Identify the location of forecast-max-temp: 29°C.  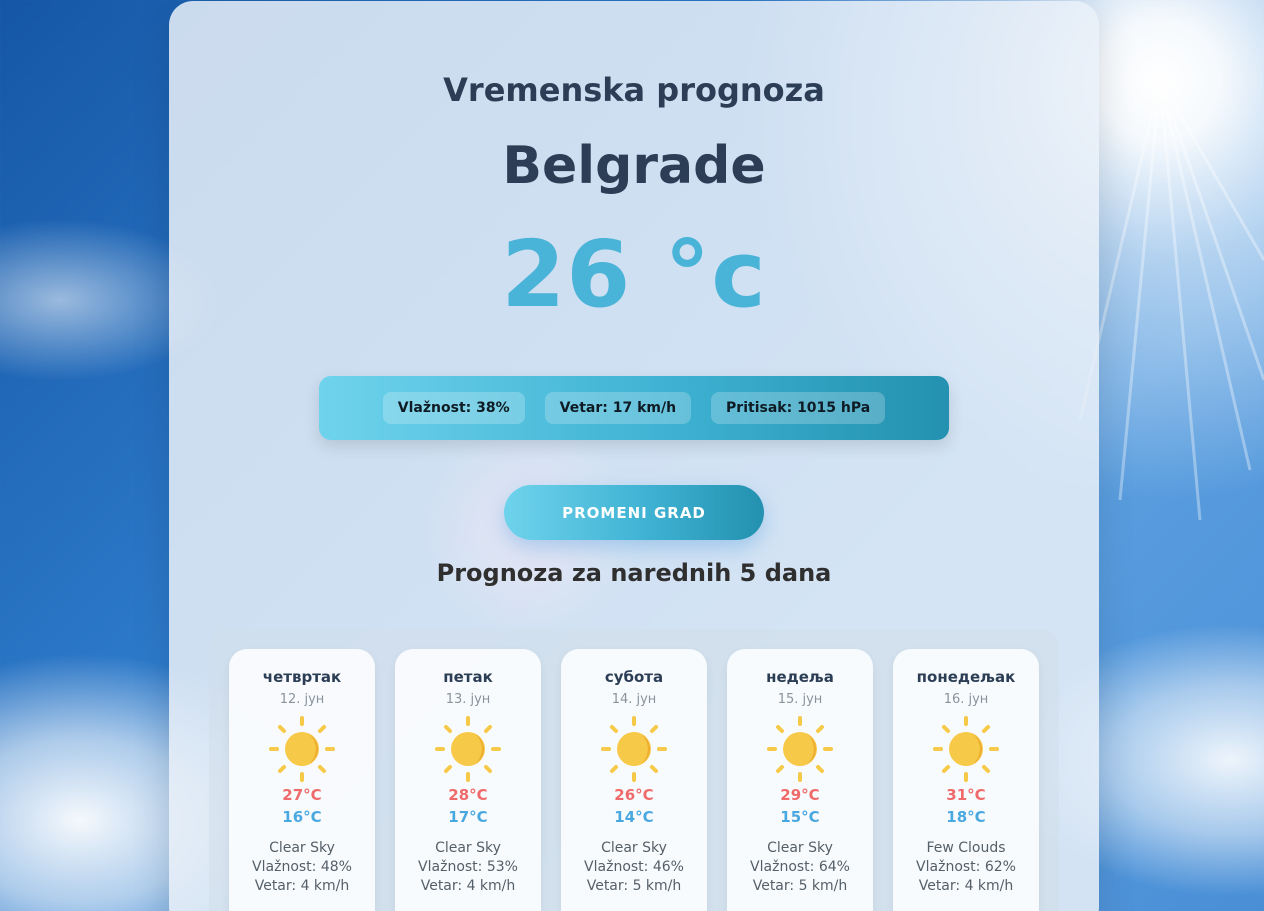
(800, 795).